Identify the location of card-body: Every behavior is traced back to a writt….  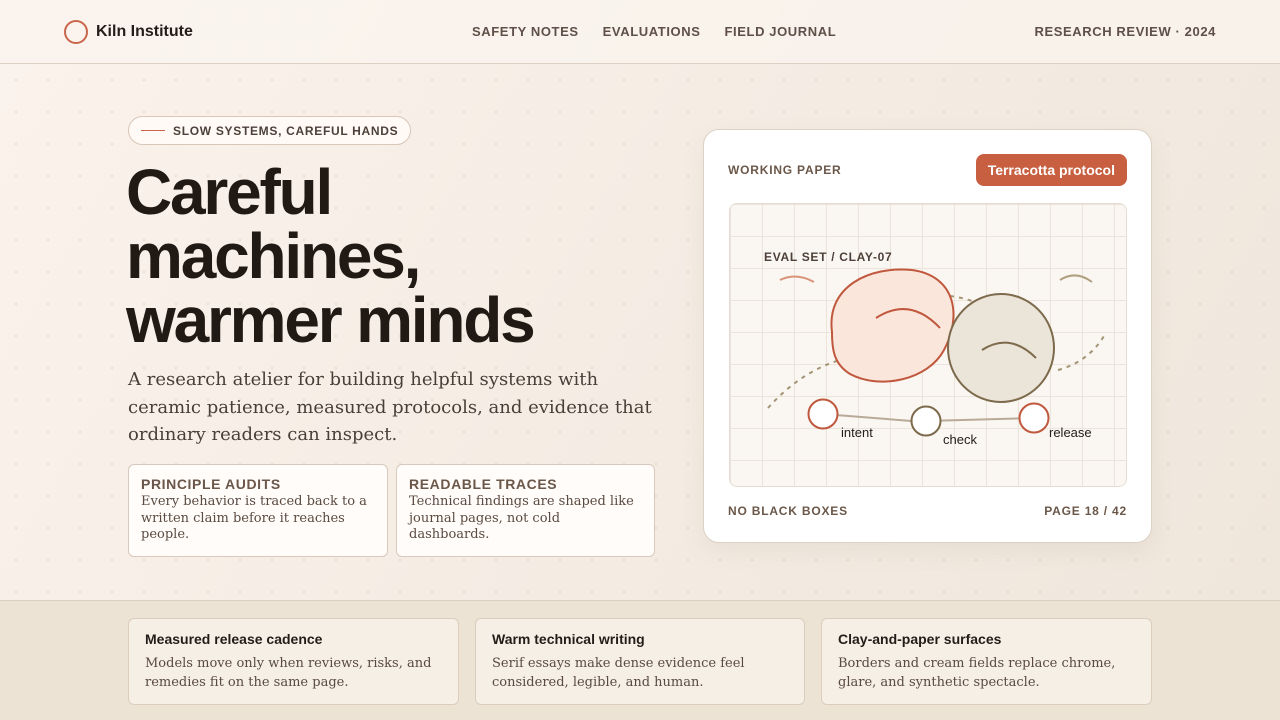
(254, 518).